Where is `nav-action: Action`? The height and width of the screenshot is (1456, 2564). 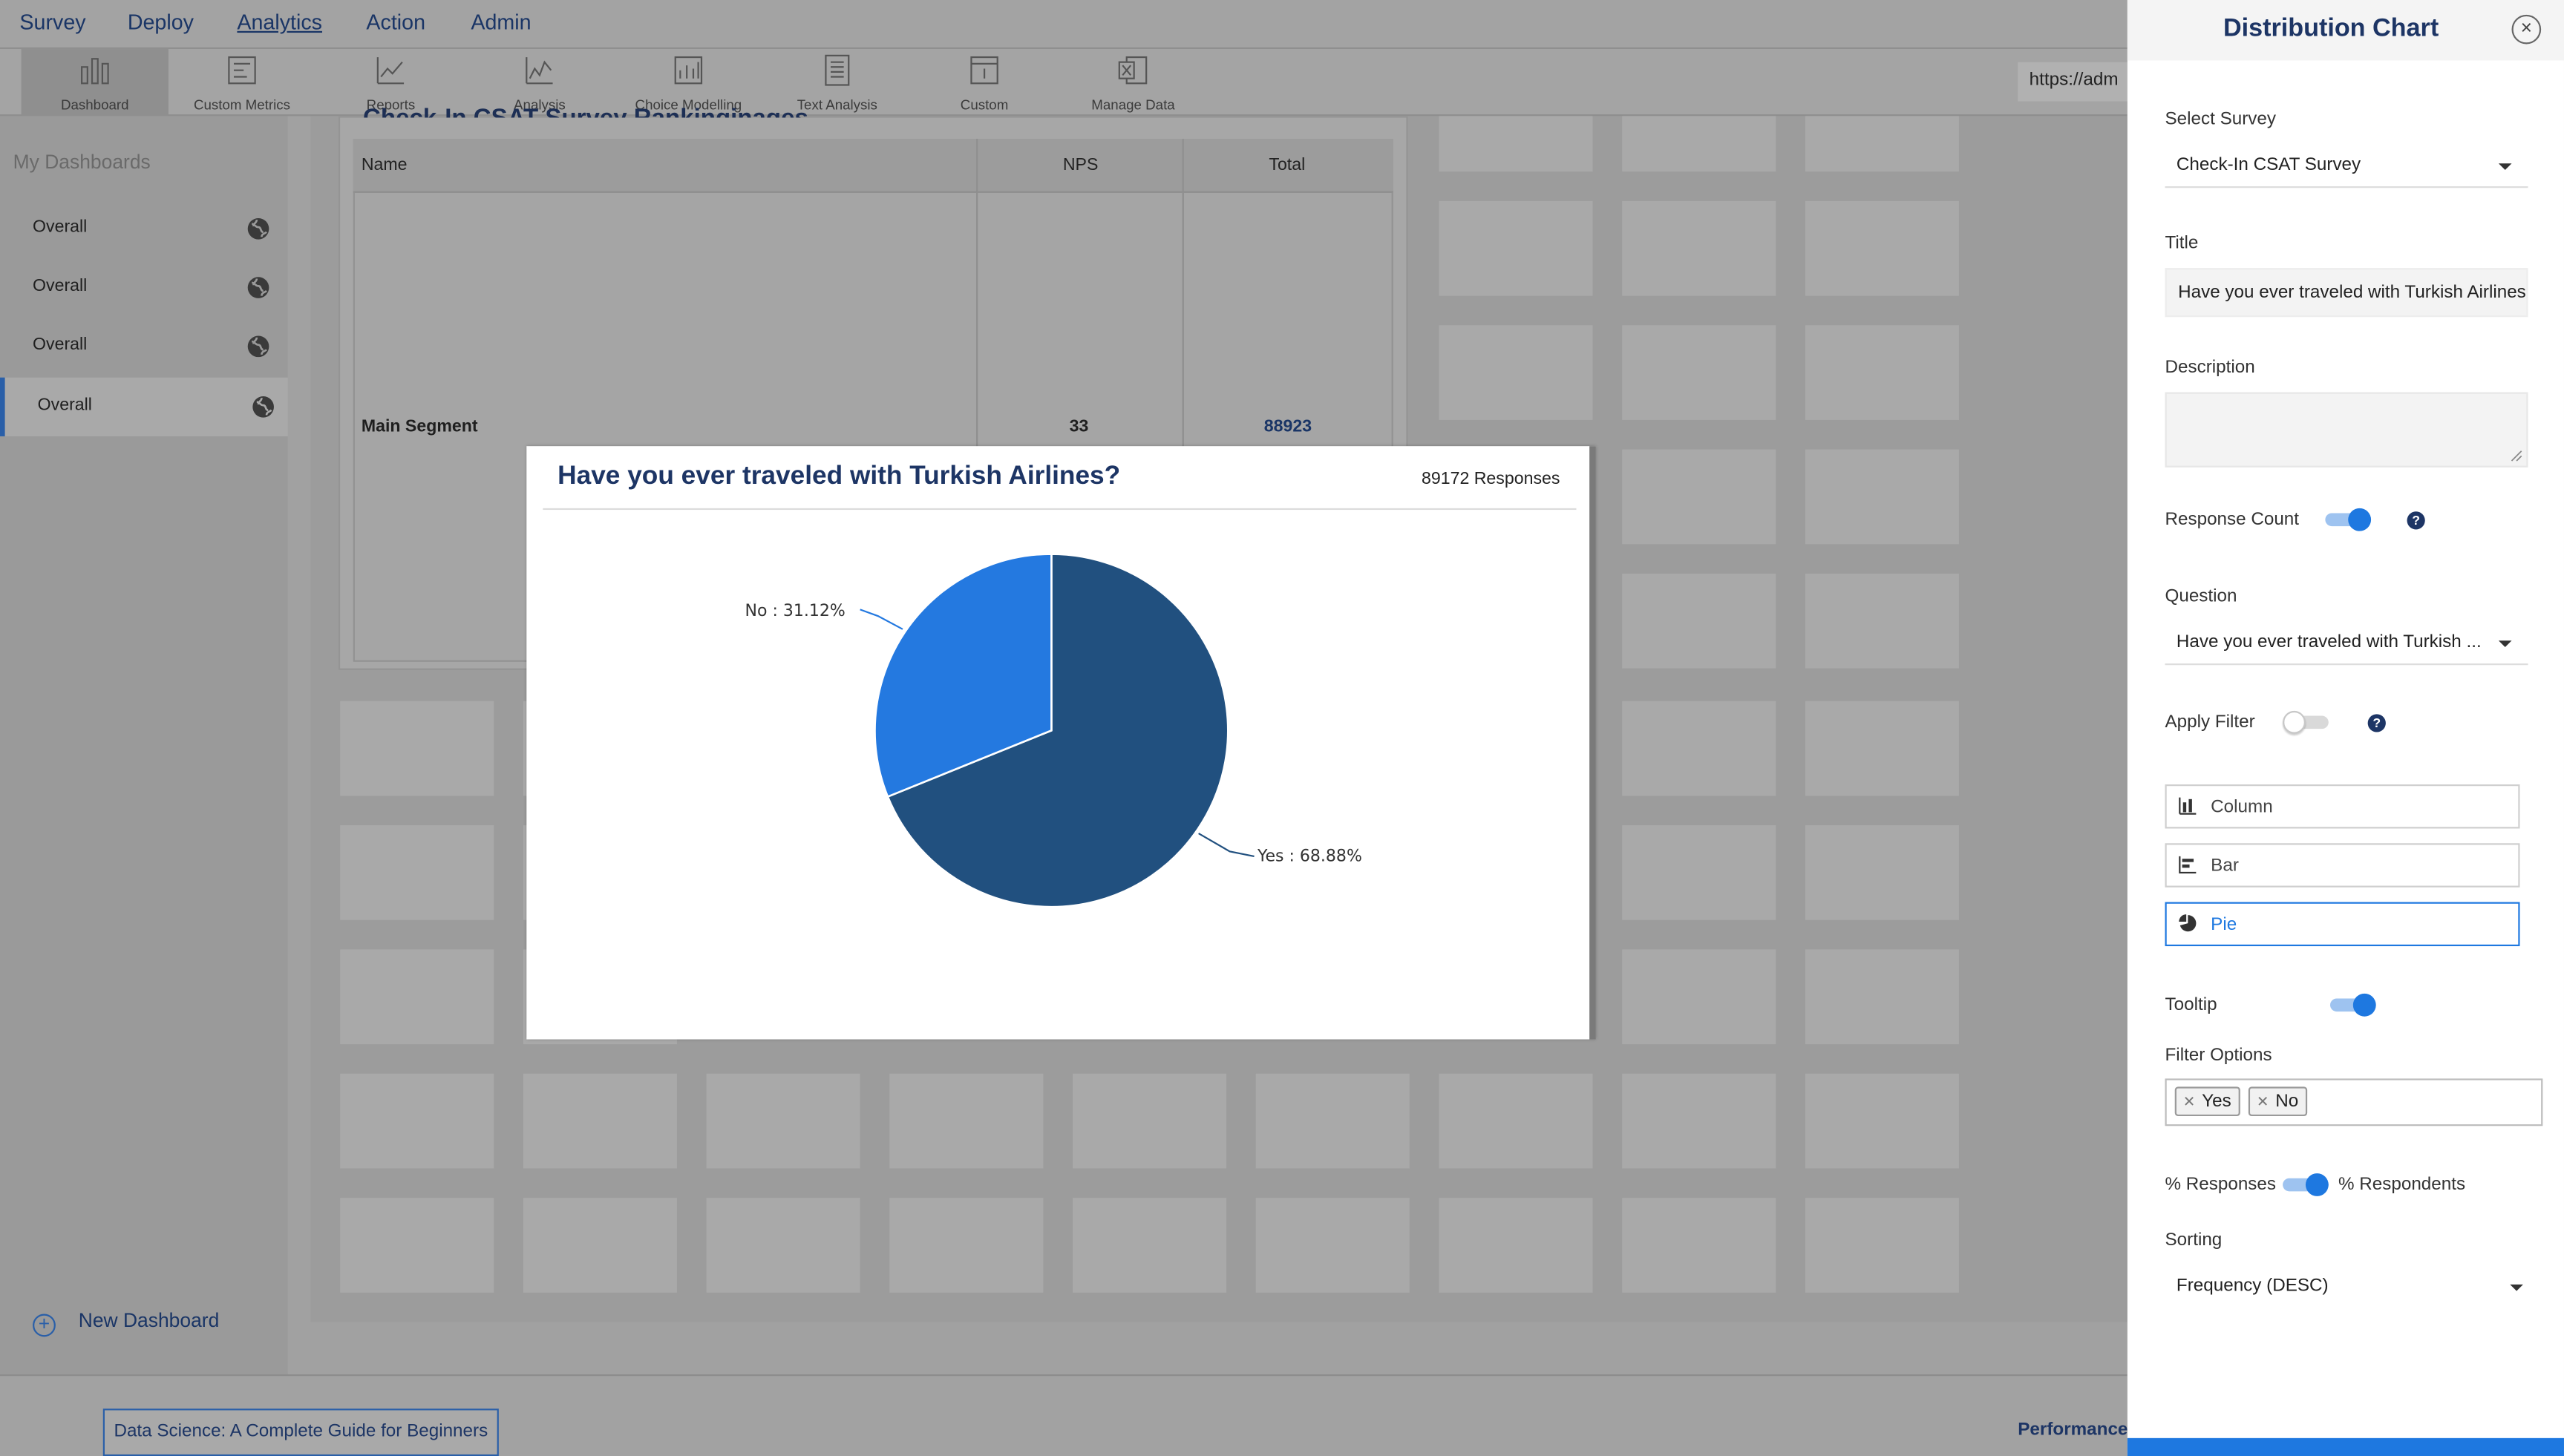 nav-action: Action is located at coordinates (396, 22).